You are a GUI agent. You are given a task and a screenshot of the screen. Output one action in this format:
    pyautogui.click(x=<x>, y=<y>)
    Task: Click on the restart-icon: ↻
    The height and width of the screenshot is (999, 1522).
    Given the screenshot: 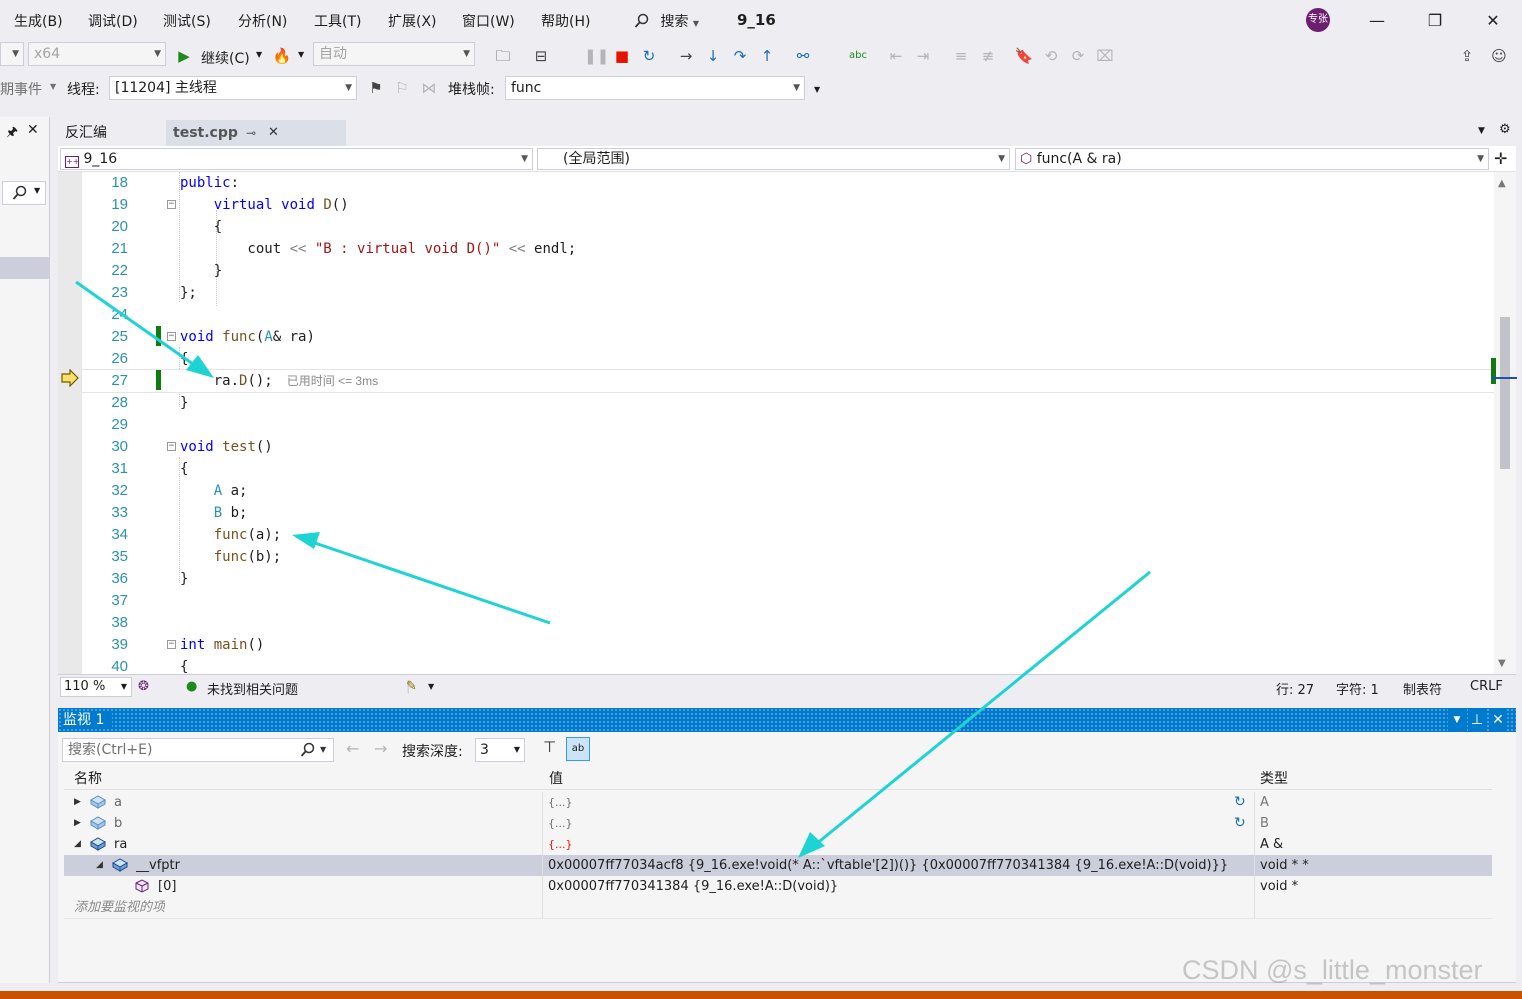 What is the action you would take?
    pyautogui.click(x=649, y=56)
    